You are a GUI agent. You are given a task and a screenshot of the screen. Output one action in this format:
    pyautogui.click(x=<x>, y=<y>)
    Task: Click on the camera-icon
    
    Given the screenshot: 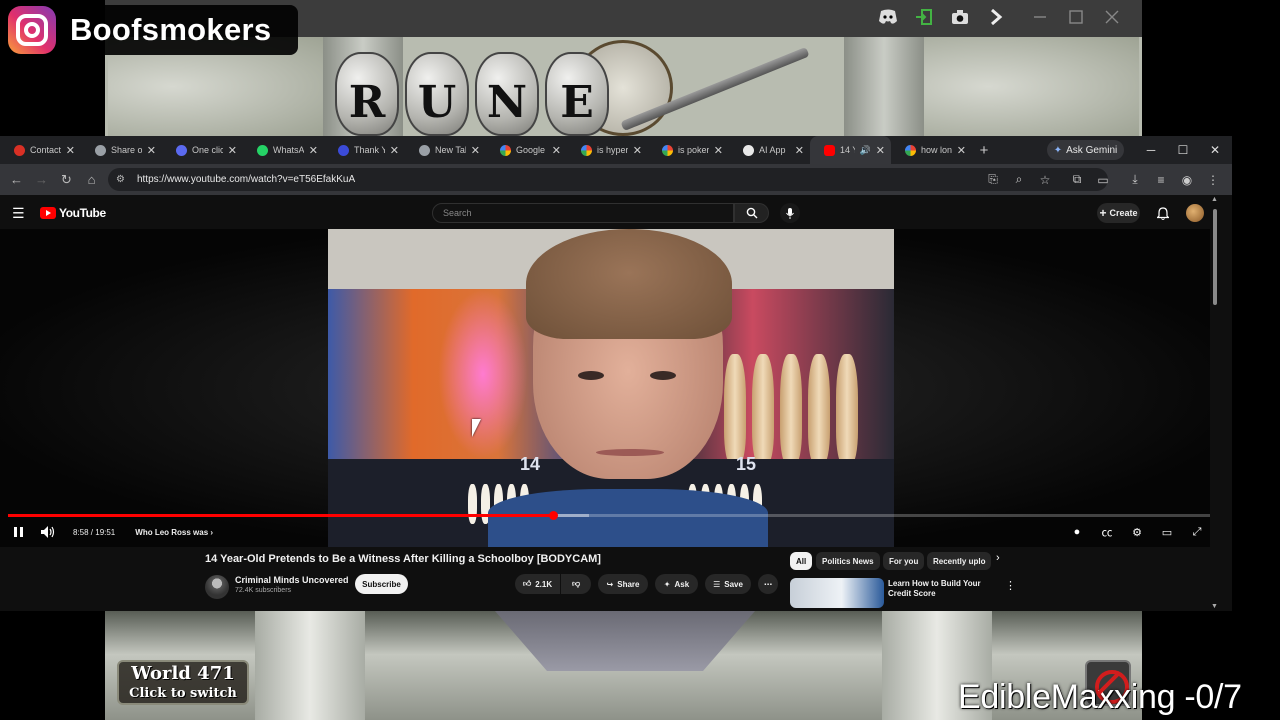 What is the action you would take?
    pyautogui.click(x=960, y=17)
    